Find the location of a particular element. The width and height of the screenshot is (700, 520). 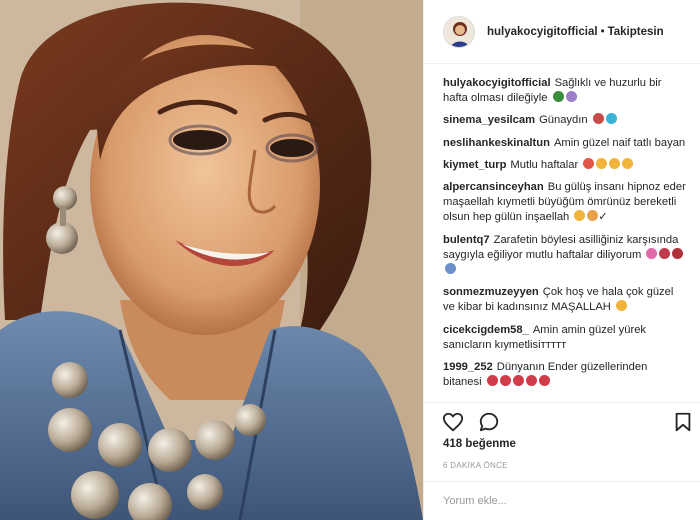

comment-bar is located at coordinates (562, 500).